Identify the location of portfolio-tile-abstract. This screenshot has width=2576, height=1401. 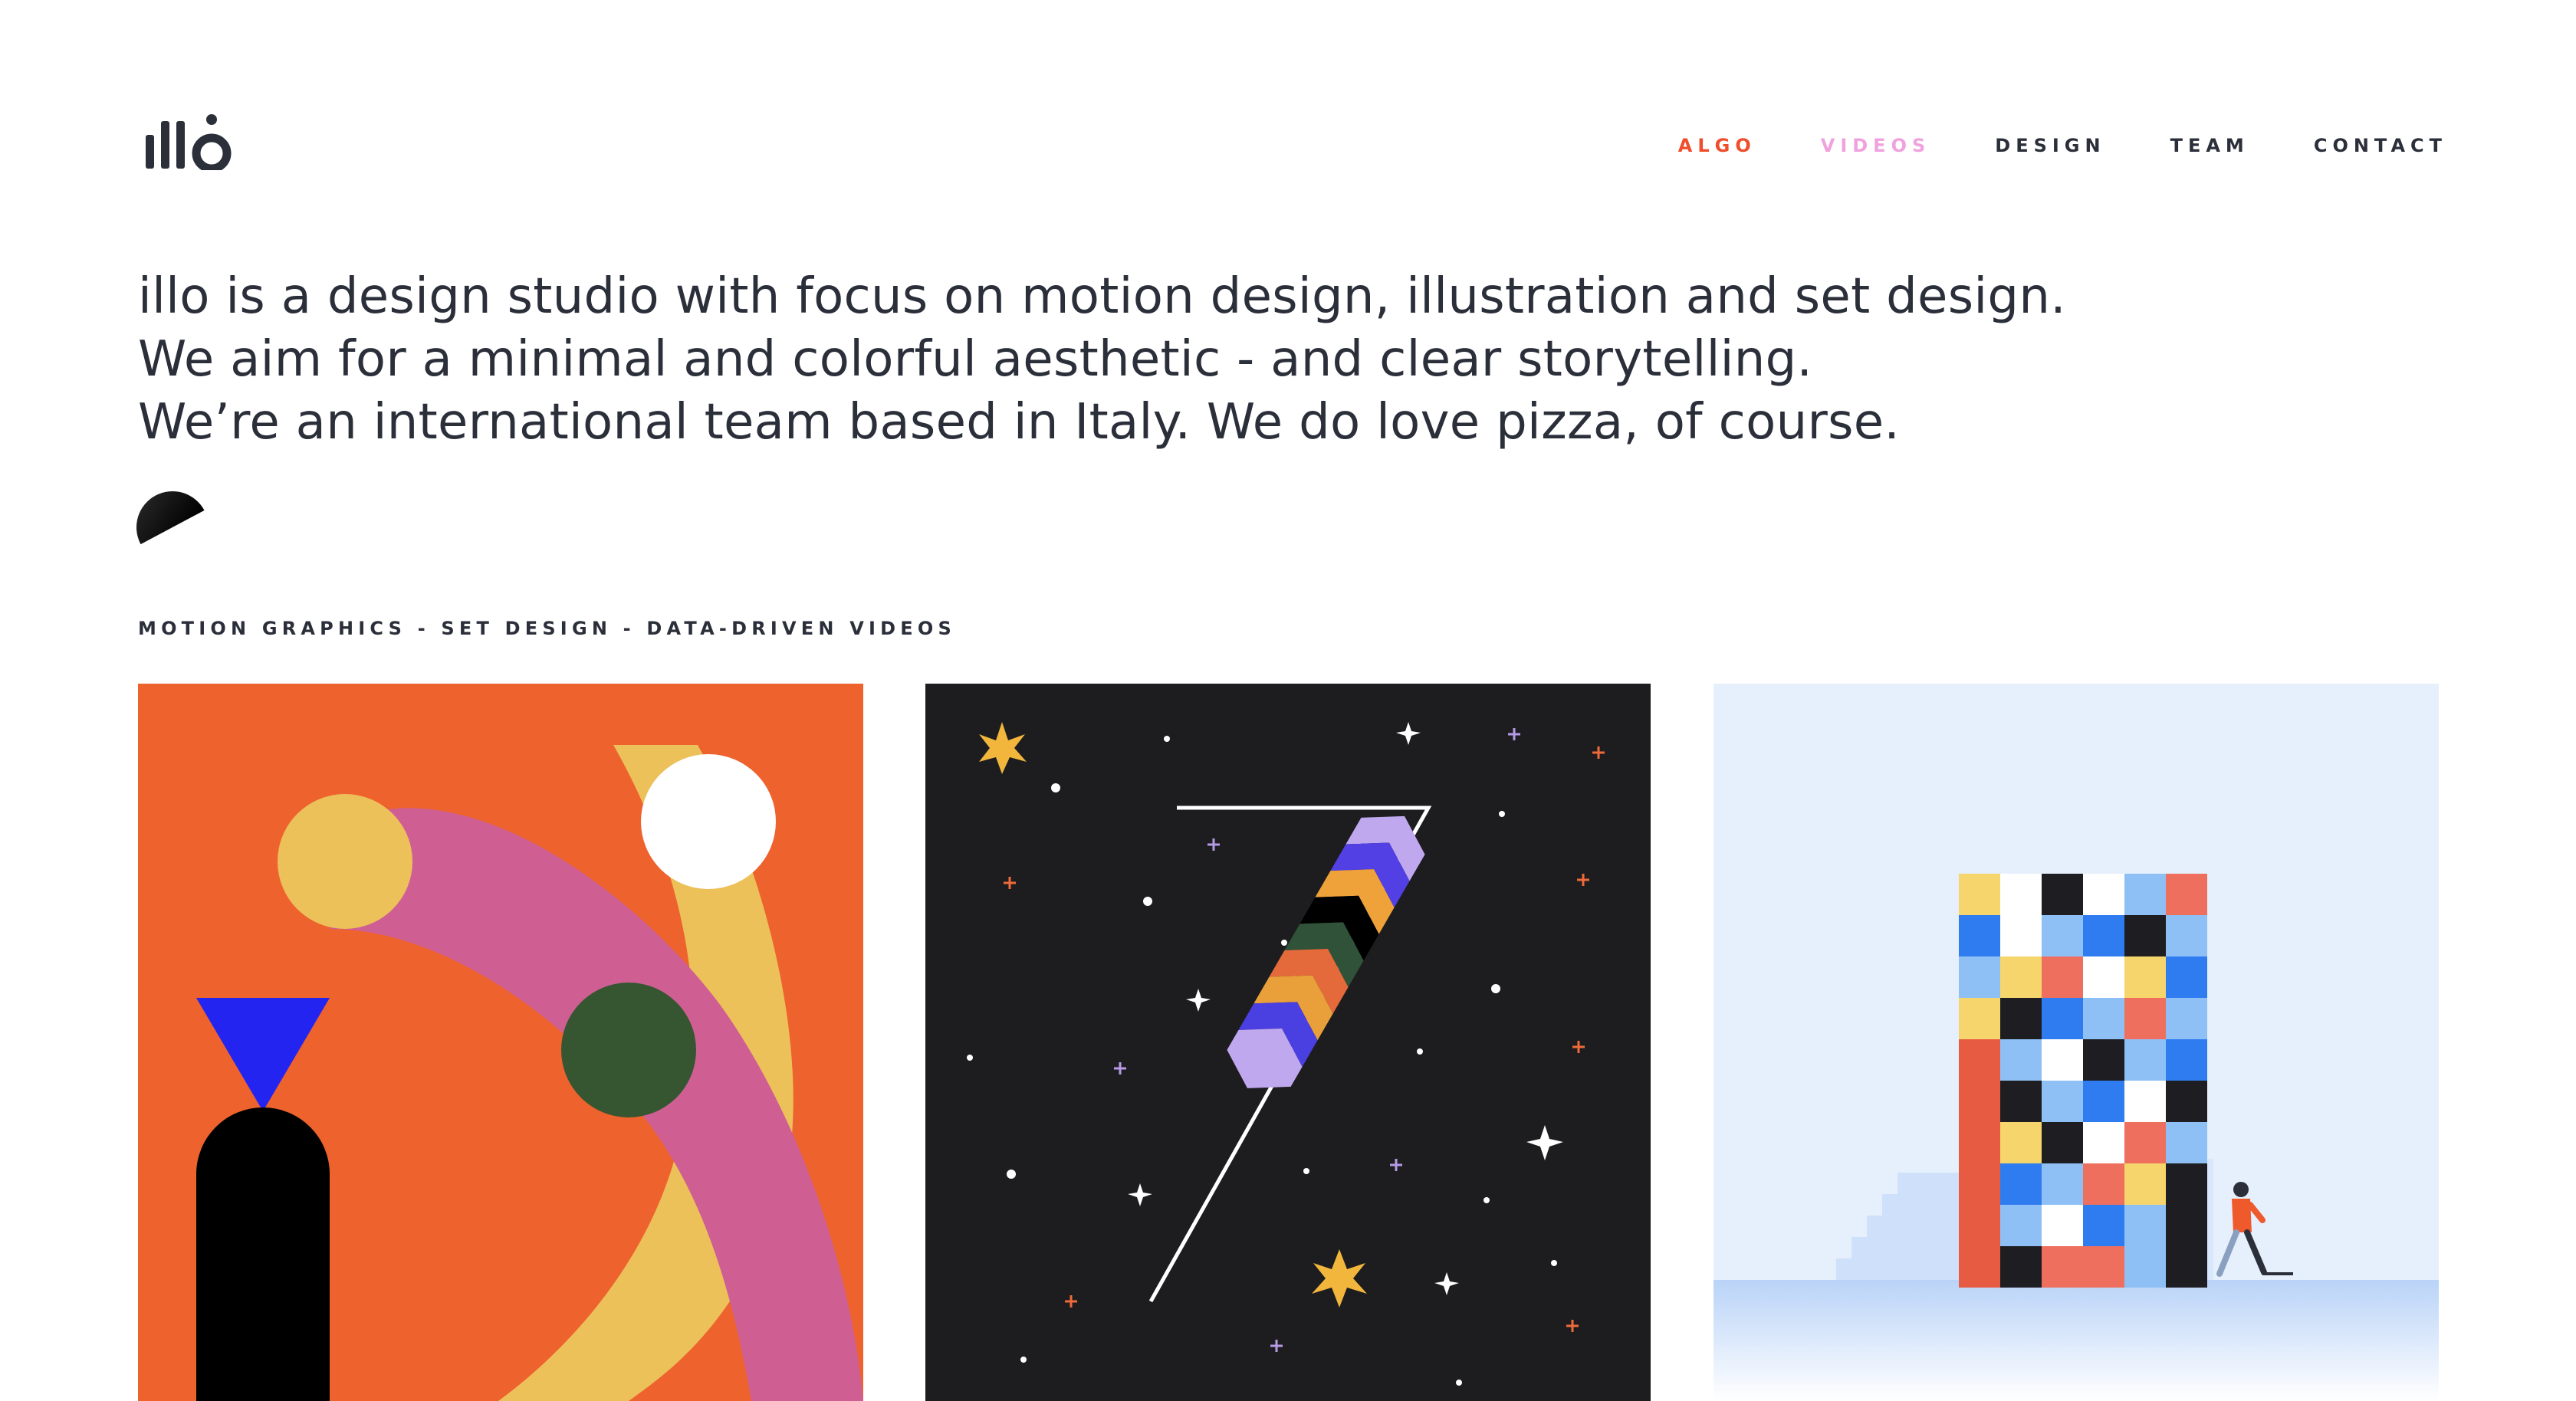
(501, 1042).